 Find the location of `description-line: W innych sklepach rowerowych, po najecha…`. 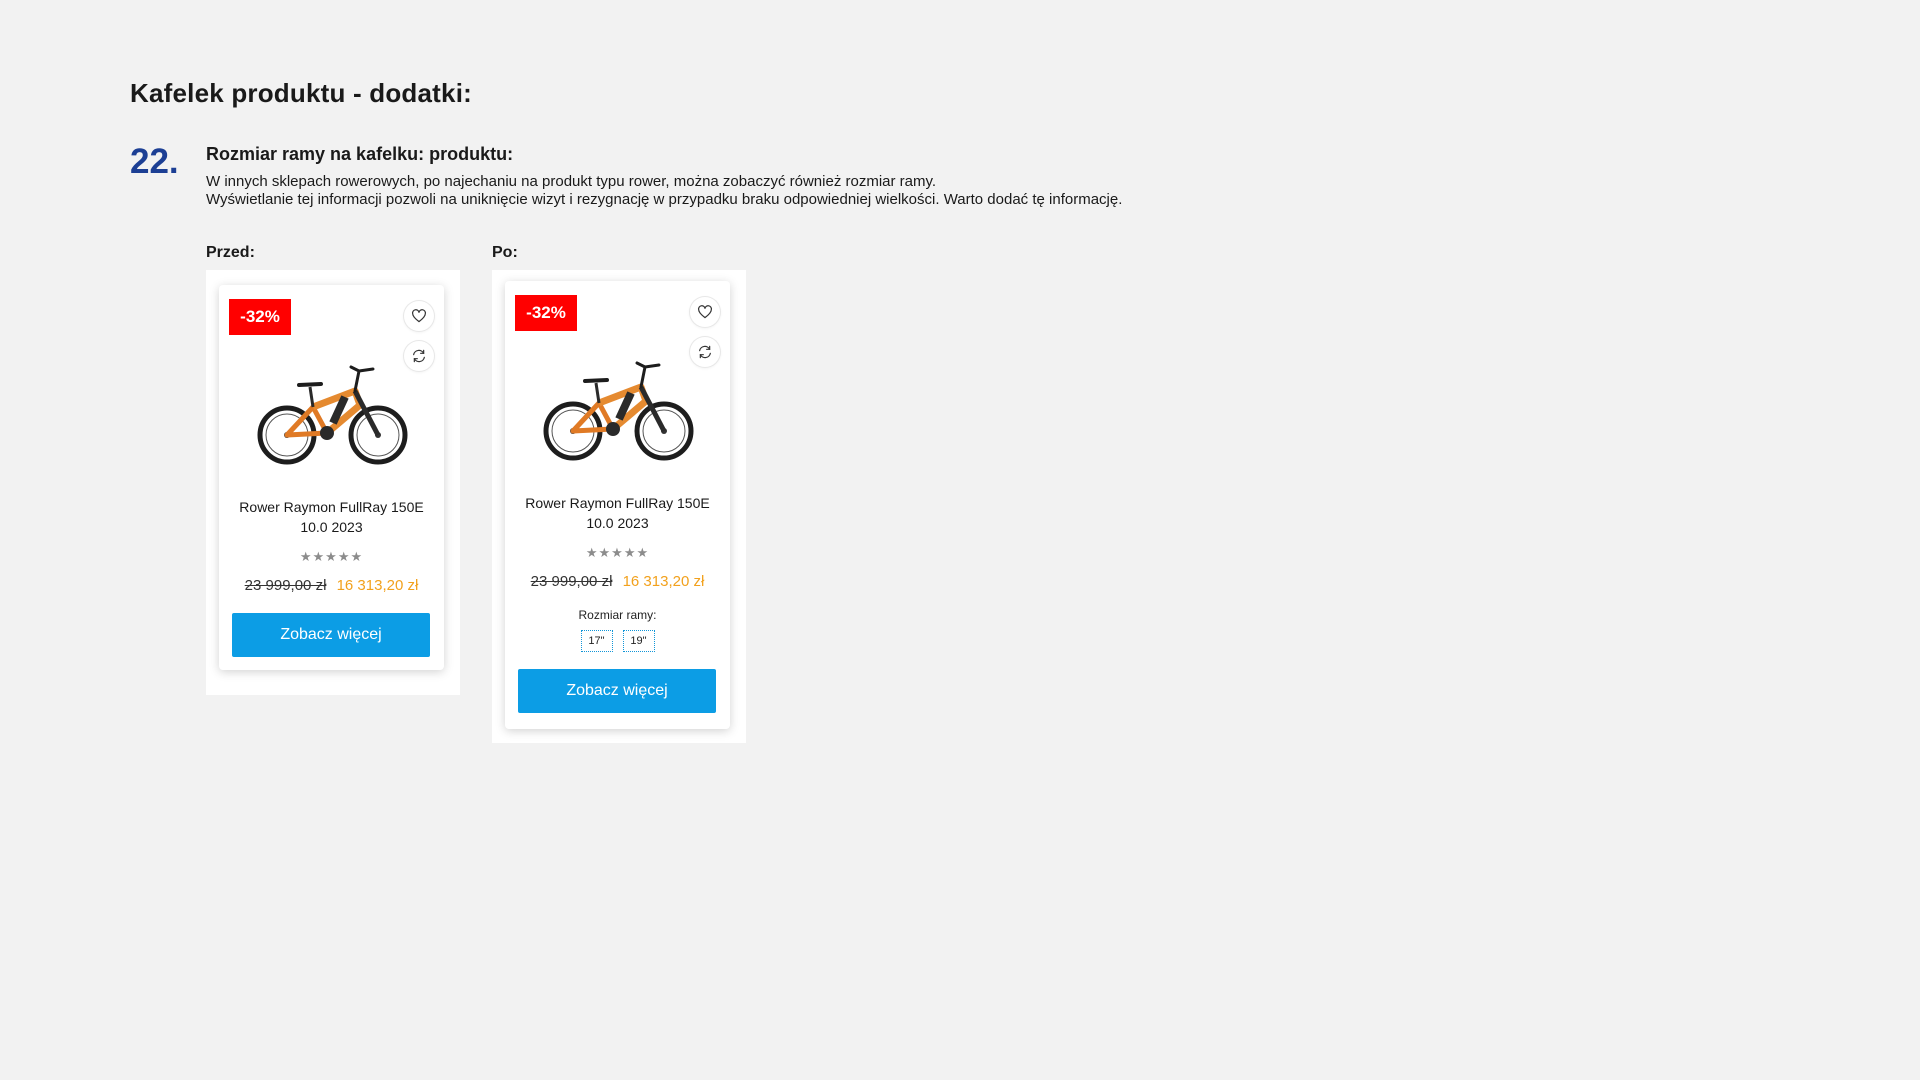

description-line: W innych sklepach rowerowych, po najecha… is located at coordinates (571, 181).